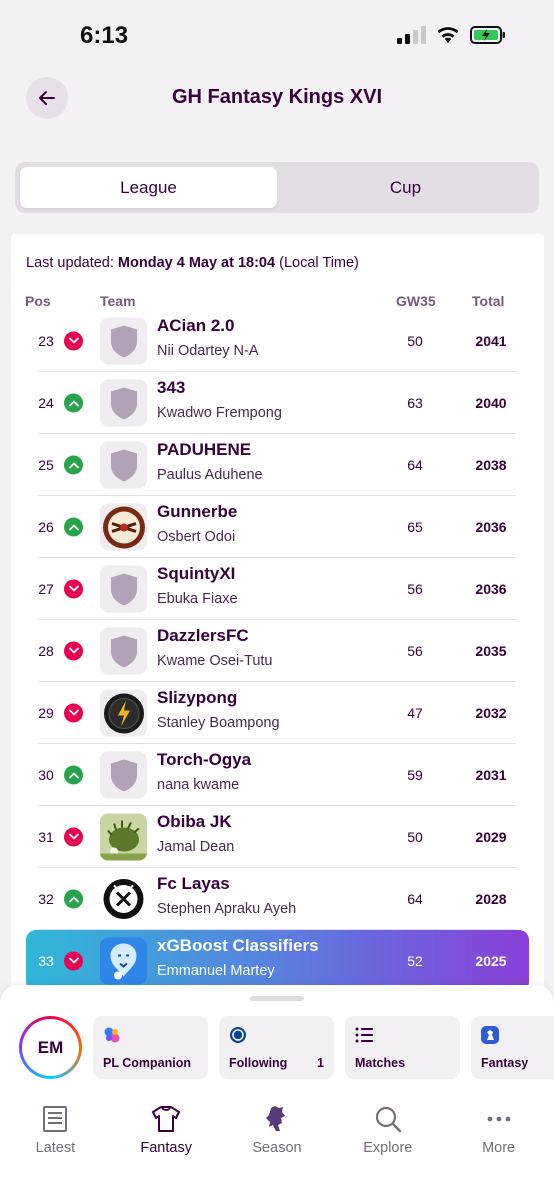  Describe the element at coordinates (416, 301) in the screenshot. I see `col-gw: GW35` at that location.